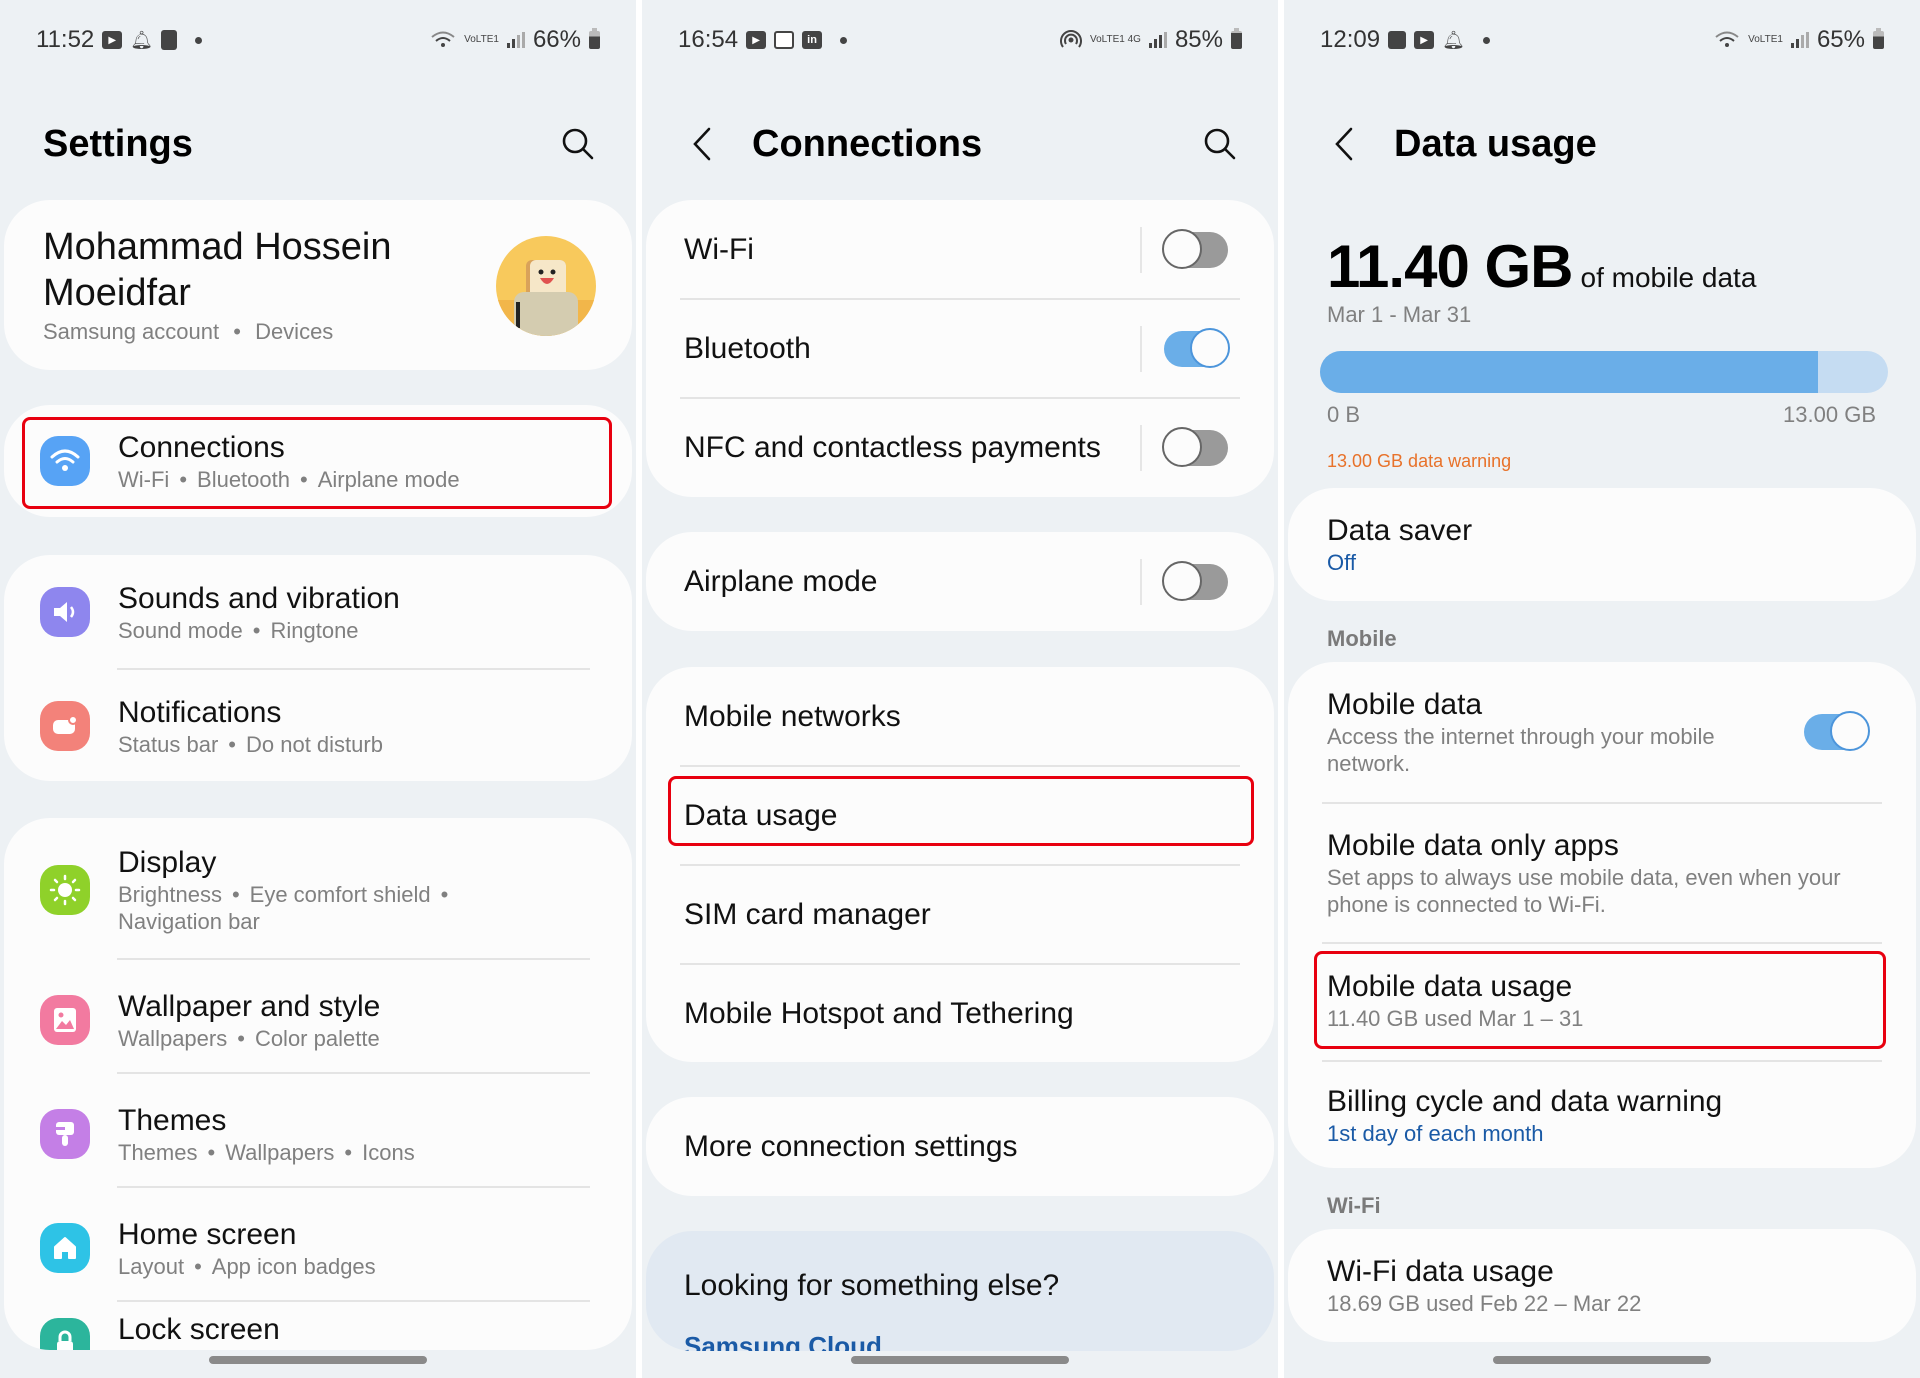 Image resolution: width=1920 pixels, height=1378 pixels. What do you see at coordinates (719, 249) in the screenshot?
I see `wifi-label: Wi-Fi` at bounding box center [719, 249].